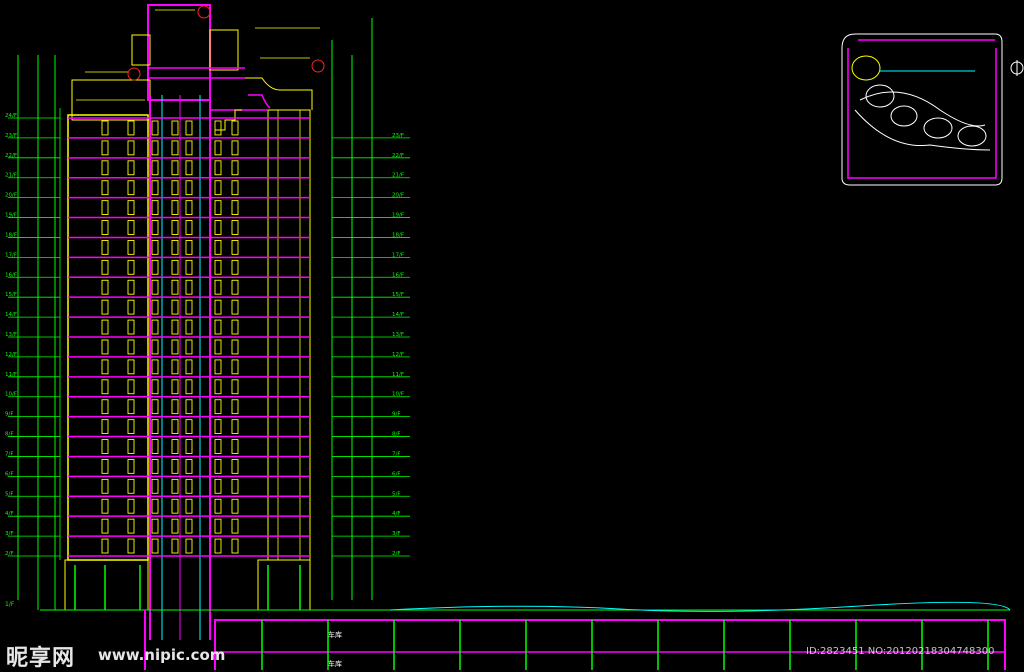 This screenshot has width=1024, height=672. Describe the element at coordinates (932, 109) in the screenshot. I see `site-plan-inset-icon` at that location.